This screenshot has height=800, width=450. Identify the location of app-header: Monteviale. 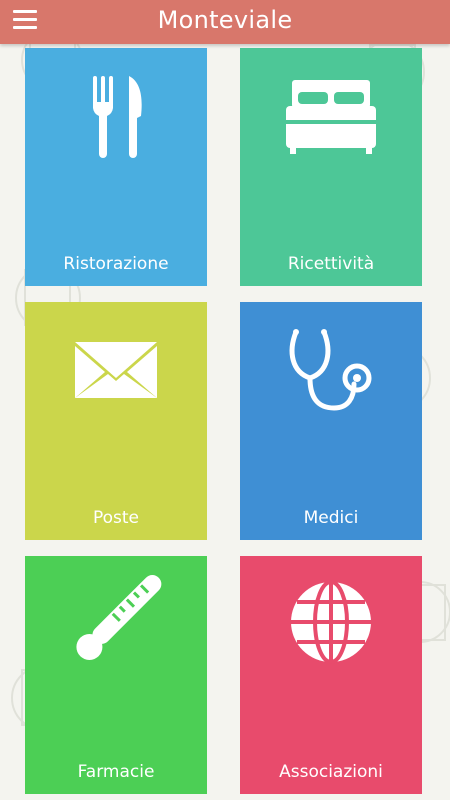
(225, 22).